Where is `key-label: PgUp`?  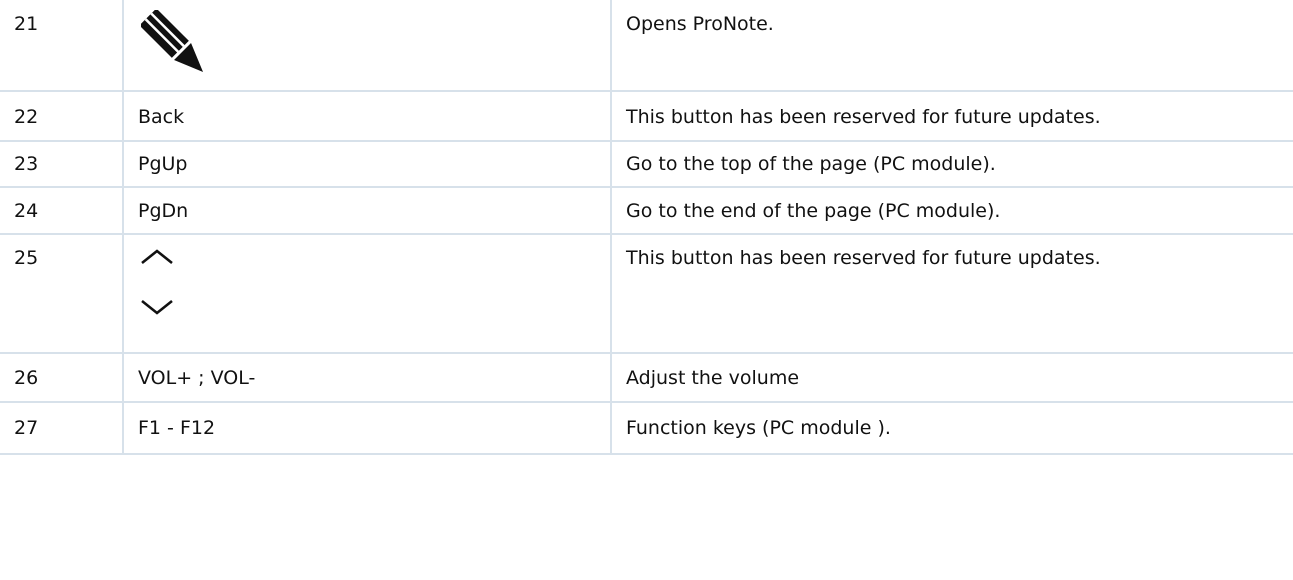 key-label: PgUp is located at coordinates (367, 164).